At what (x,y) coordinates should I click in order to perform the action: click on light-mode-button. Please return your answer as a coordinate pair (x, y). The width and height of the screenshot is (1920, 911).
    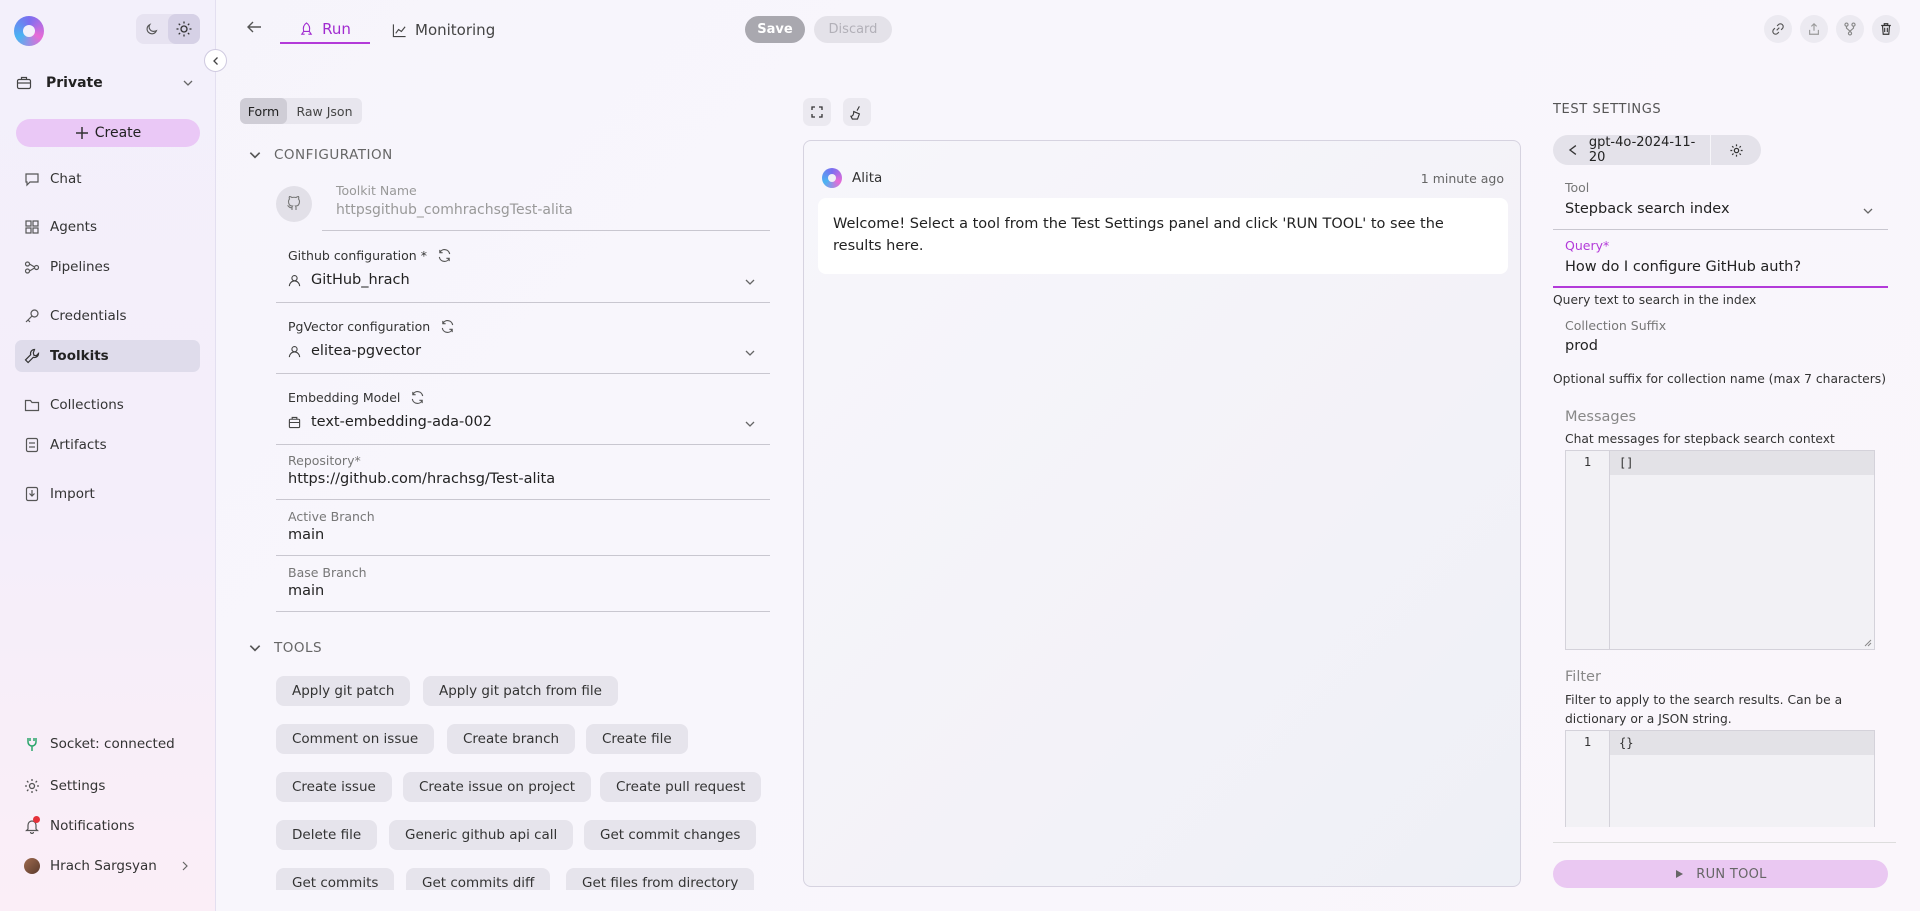
    Looking at the image, I should click on (184, 29).